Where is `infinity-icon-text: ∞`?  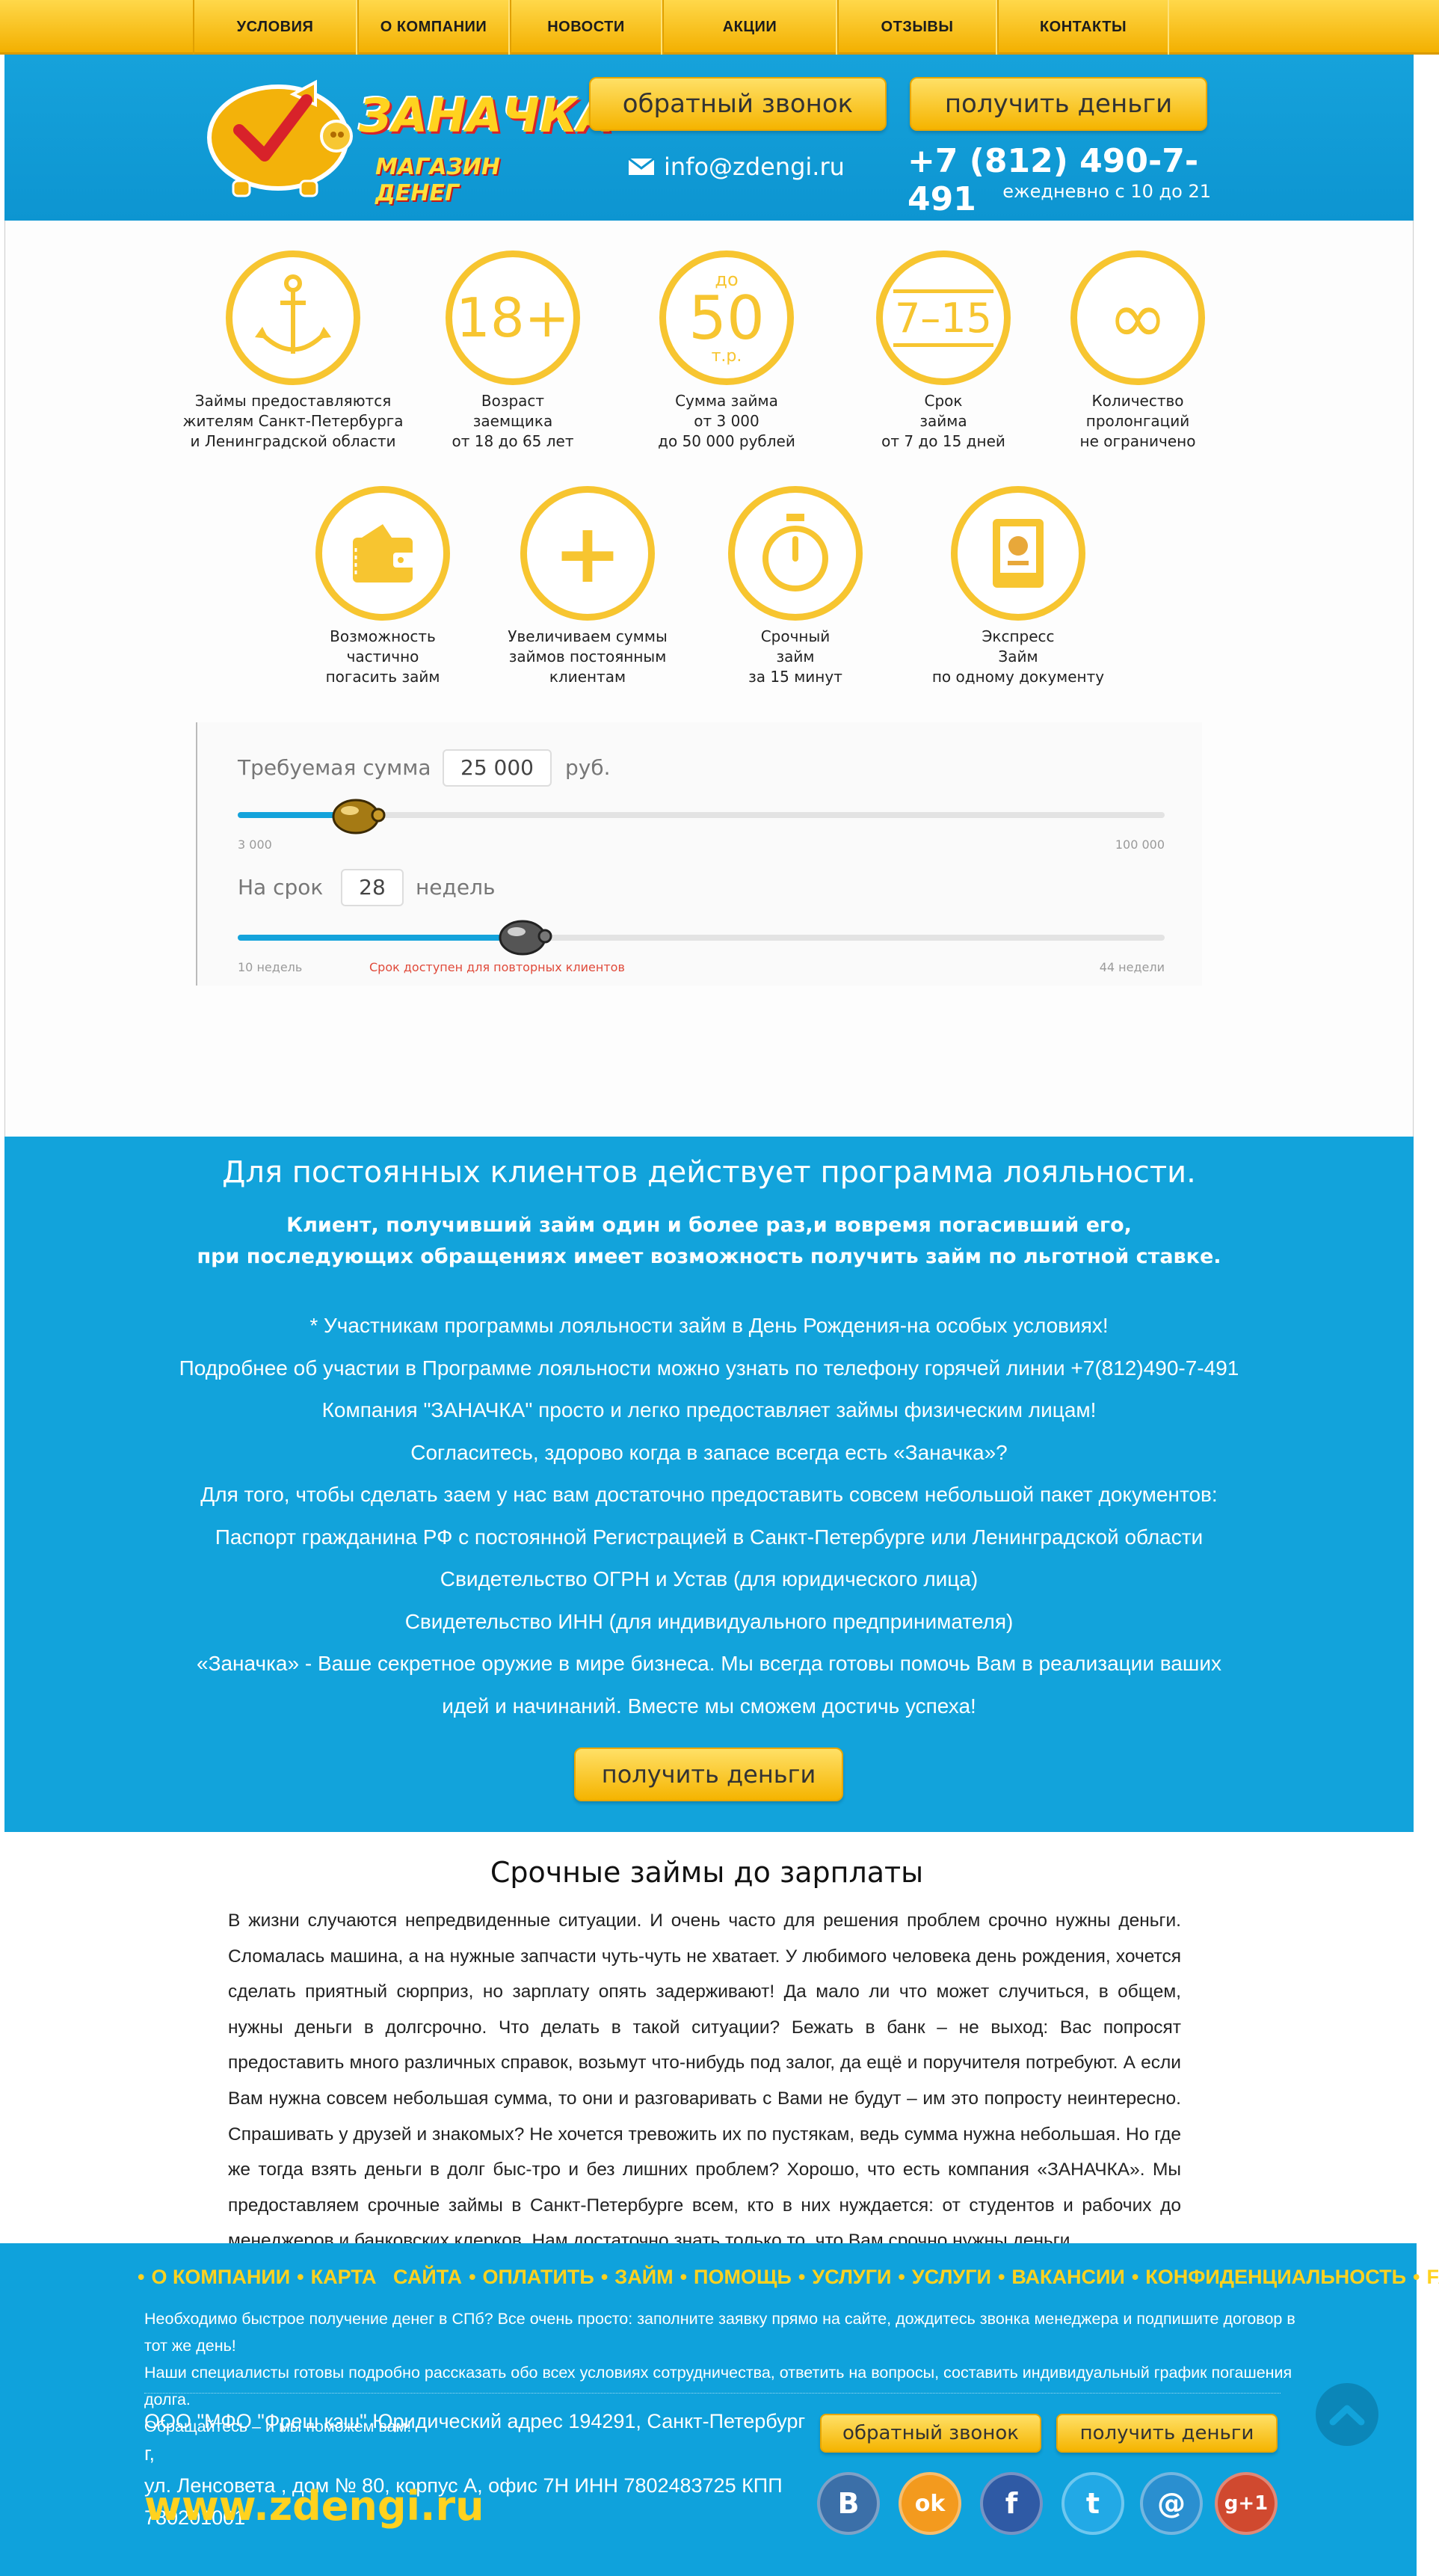 infinity-icon-text: ∞ is located at coordinates (1138, 318).